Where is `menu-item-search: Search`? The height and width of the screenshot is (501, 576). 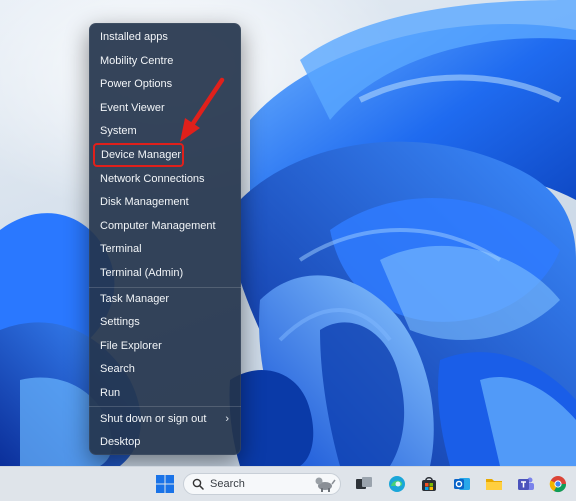 menu-item-search: Search is located at coordinates (165, 369).